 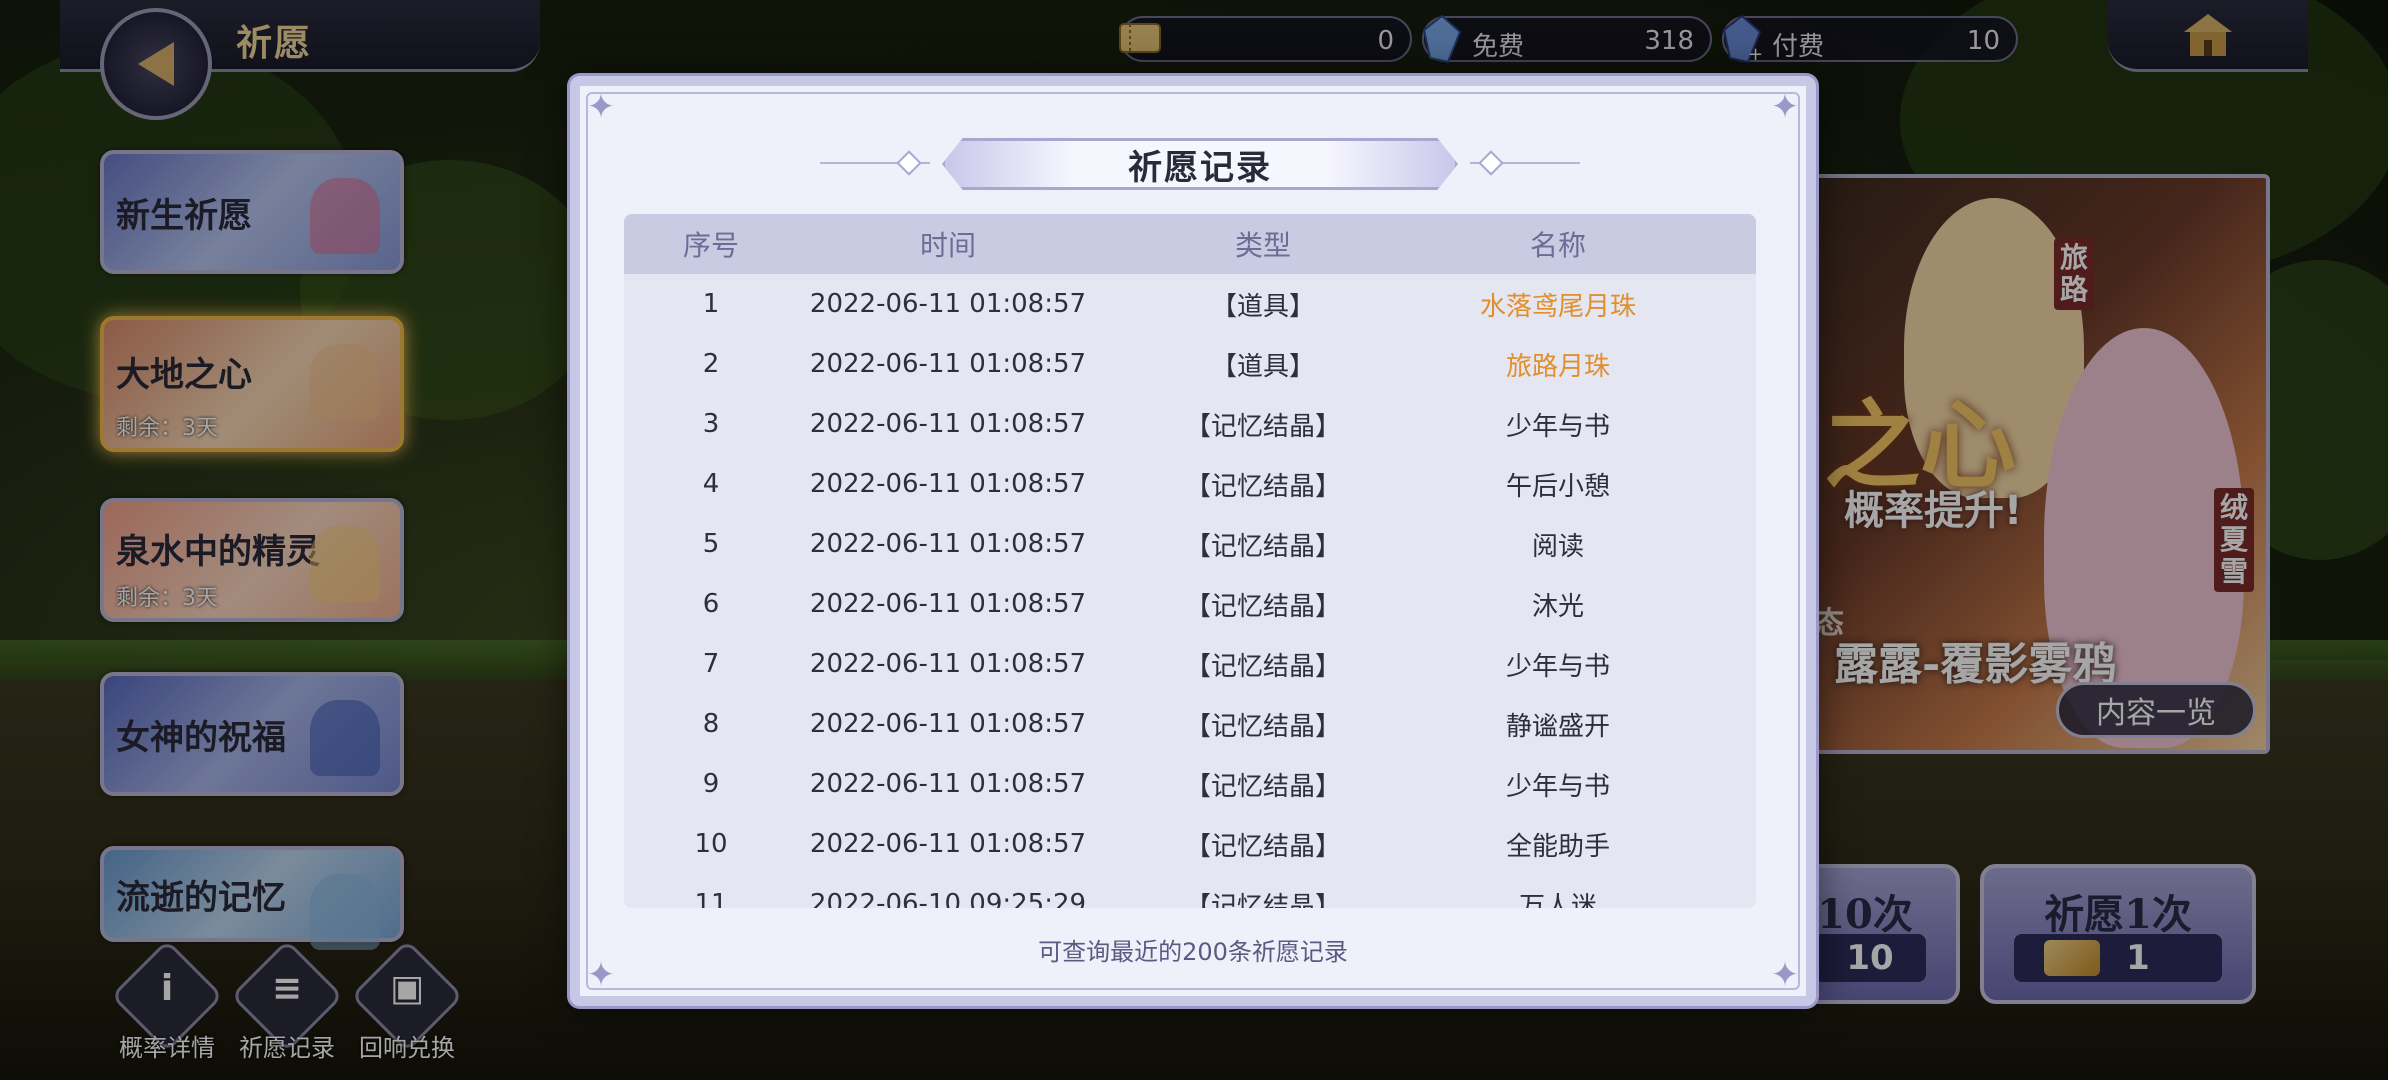 I want to click on table-row: 6 2022-06-11 01:08:57 【记忆结晶】 沐光, so click(x=1190, y=604).